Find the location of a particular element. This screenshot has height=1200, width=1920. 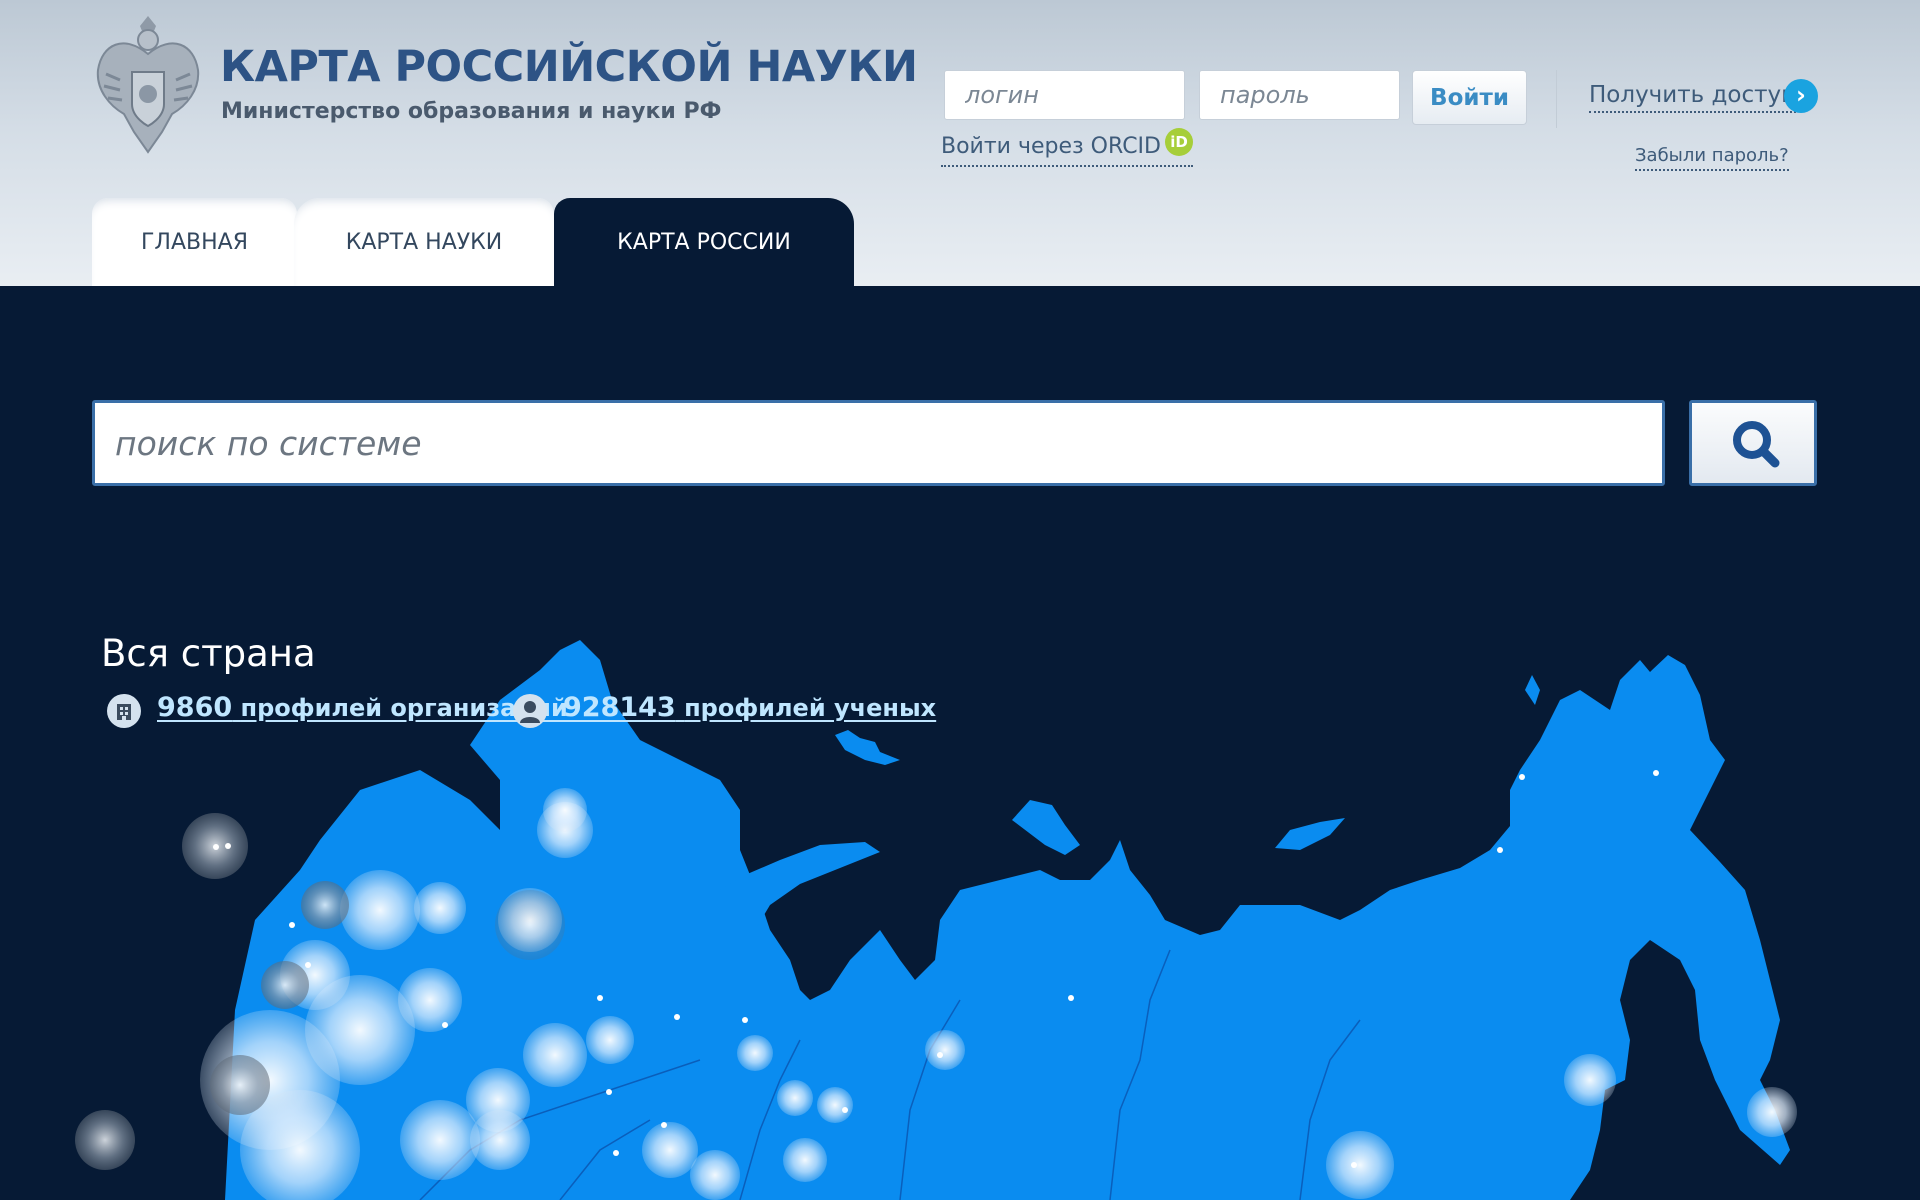

tab-science-map: КАРТА НАУКИ is located at coordinates (424, 242).